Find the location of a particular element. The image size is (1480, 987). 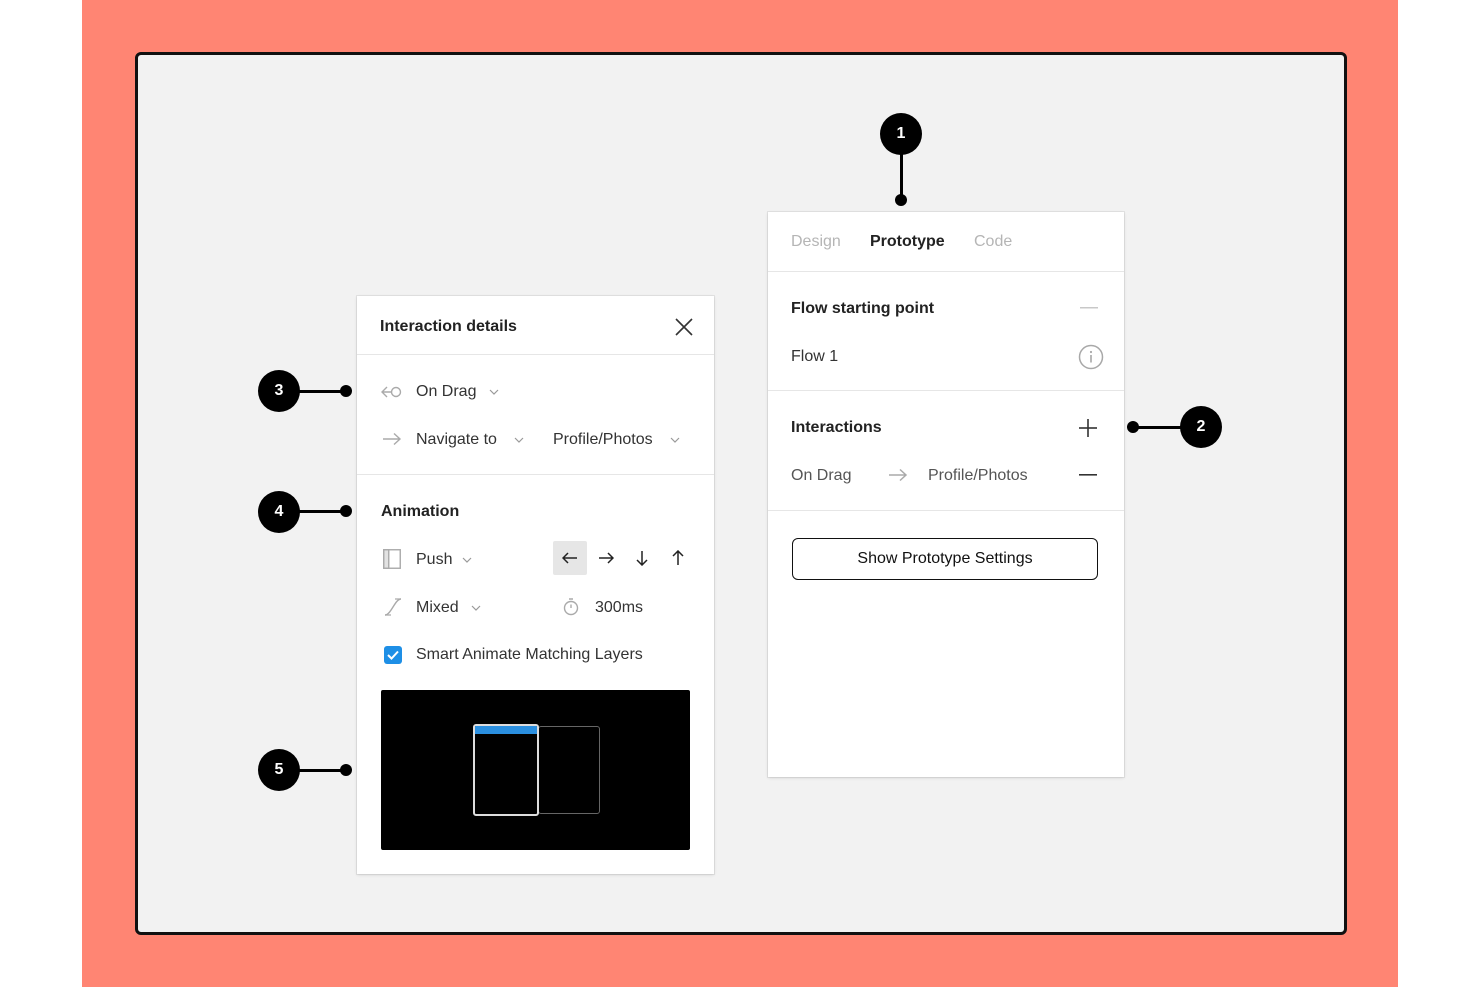

preview-current-frame is located at coordinates (506, 770).